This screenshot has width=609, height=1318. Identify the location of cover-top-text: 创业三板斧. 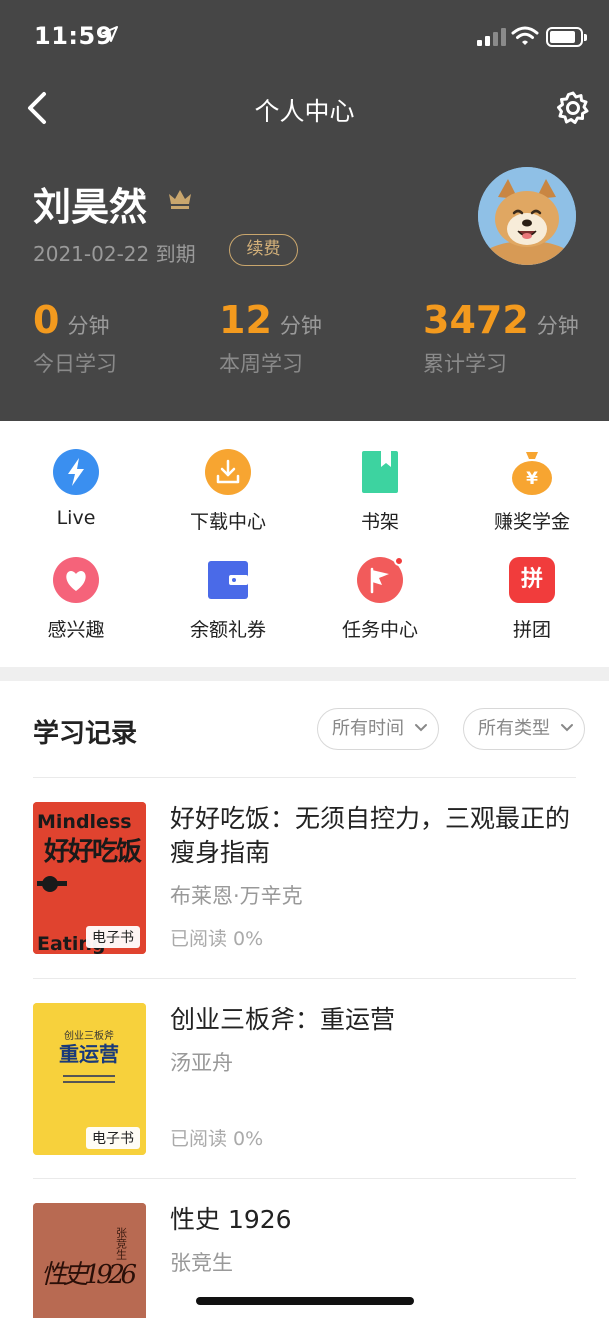
(89, 1035).